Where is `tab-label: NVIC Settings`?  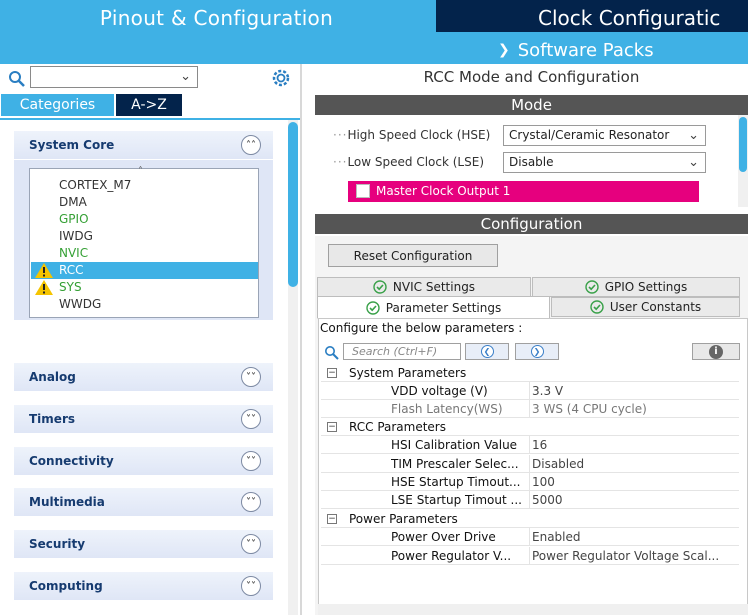
tab-label: NVIC Settings is located at coordinates (434, 287).